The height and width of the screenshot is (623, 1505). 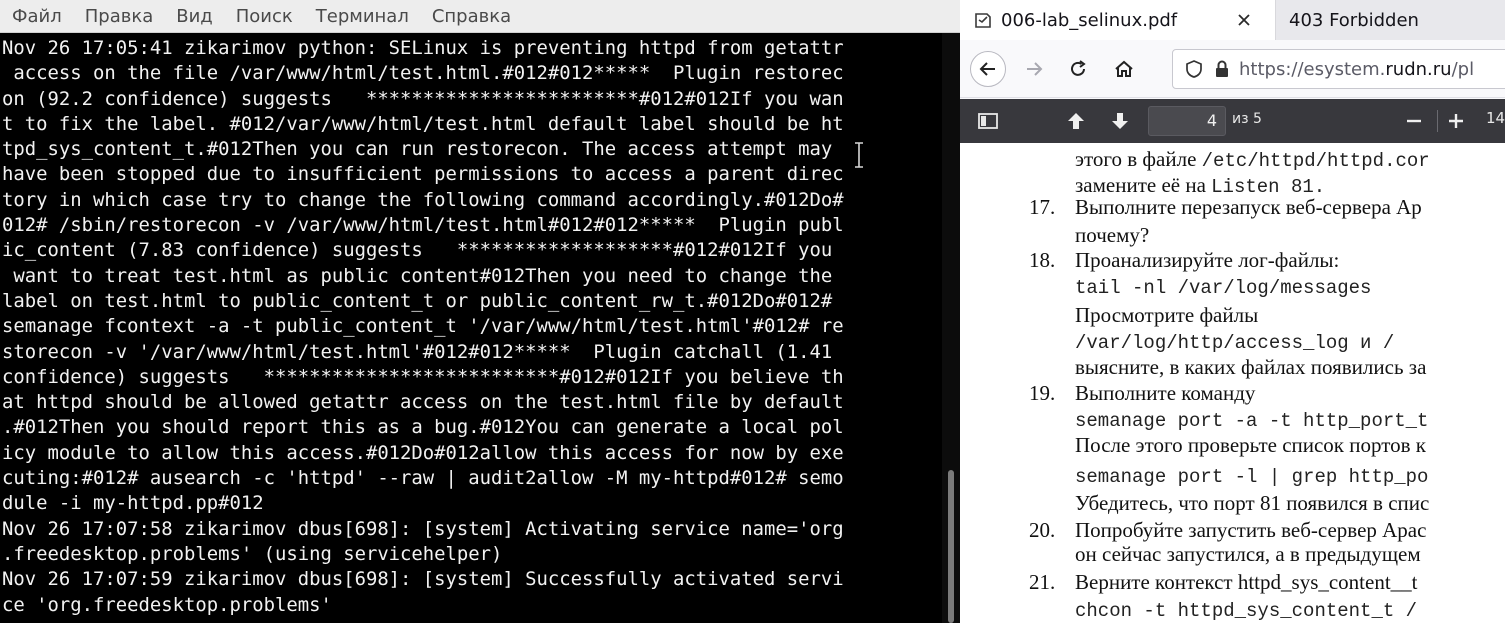 What do you see at coordinates (1042, 582) in the screenshot?
I see `pdf-list-number: 21.` at bounding box center [1042, 582].